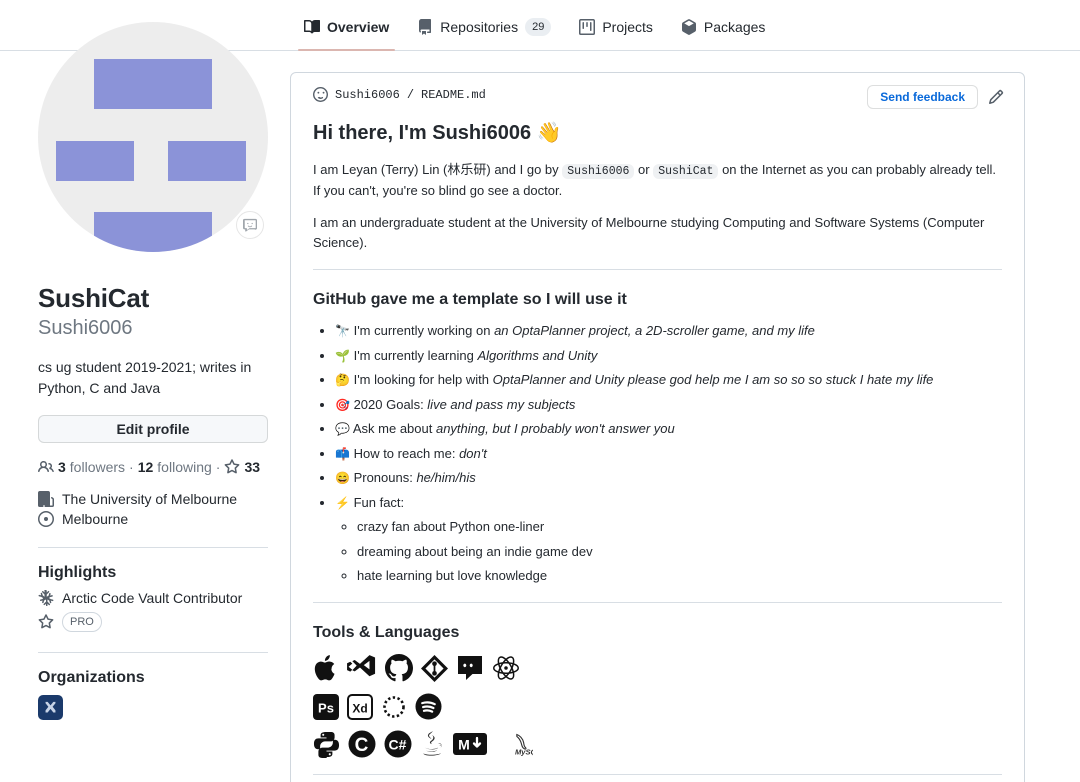 The width and height of the screenshot is (1080, 782). What do you see at coordinates (657, 706) in the screenshot?
I see `tools-row-2: Ps Xd` at bounding box center [657, 706].